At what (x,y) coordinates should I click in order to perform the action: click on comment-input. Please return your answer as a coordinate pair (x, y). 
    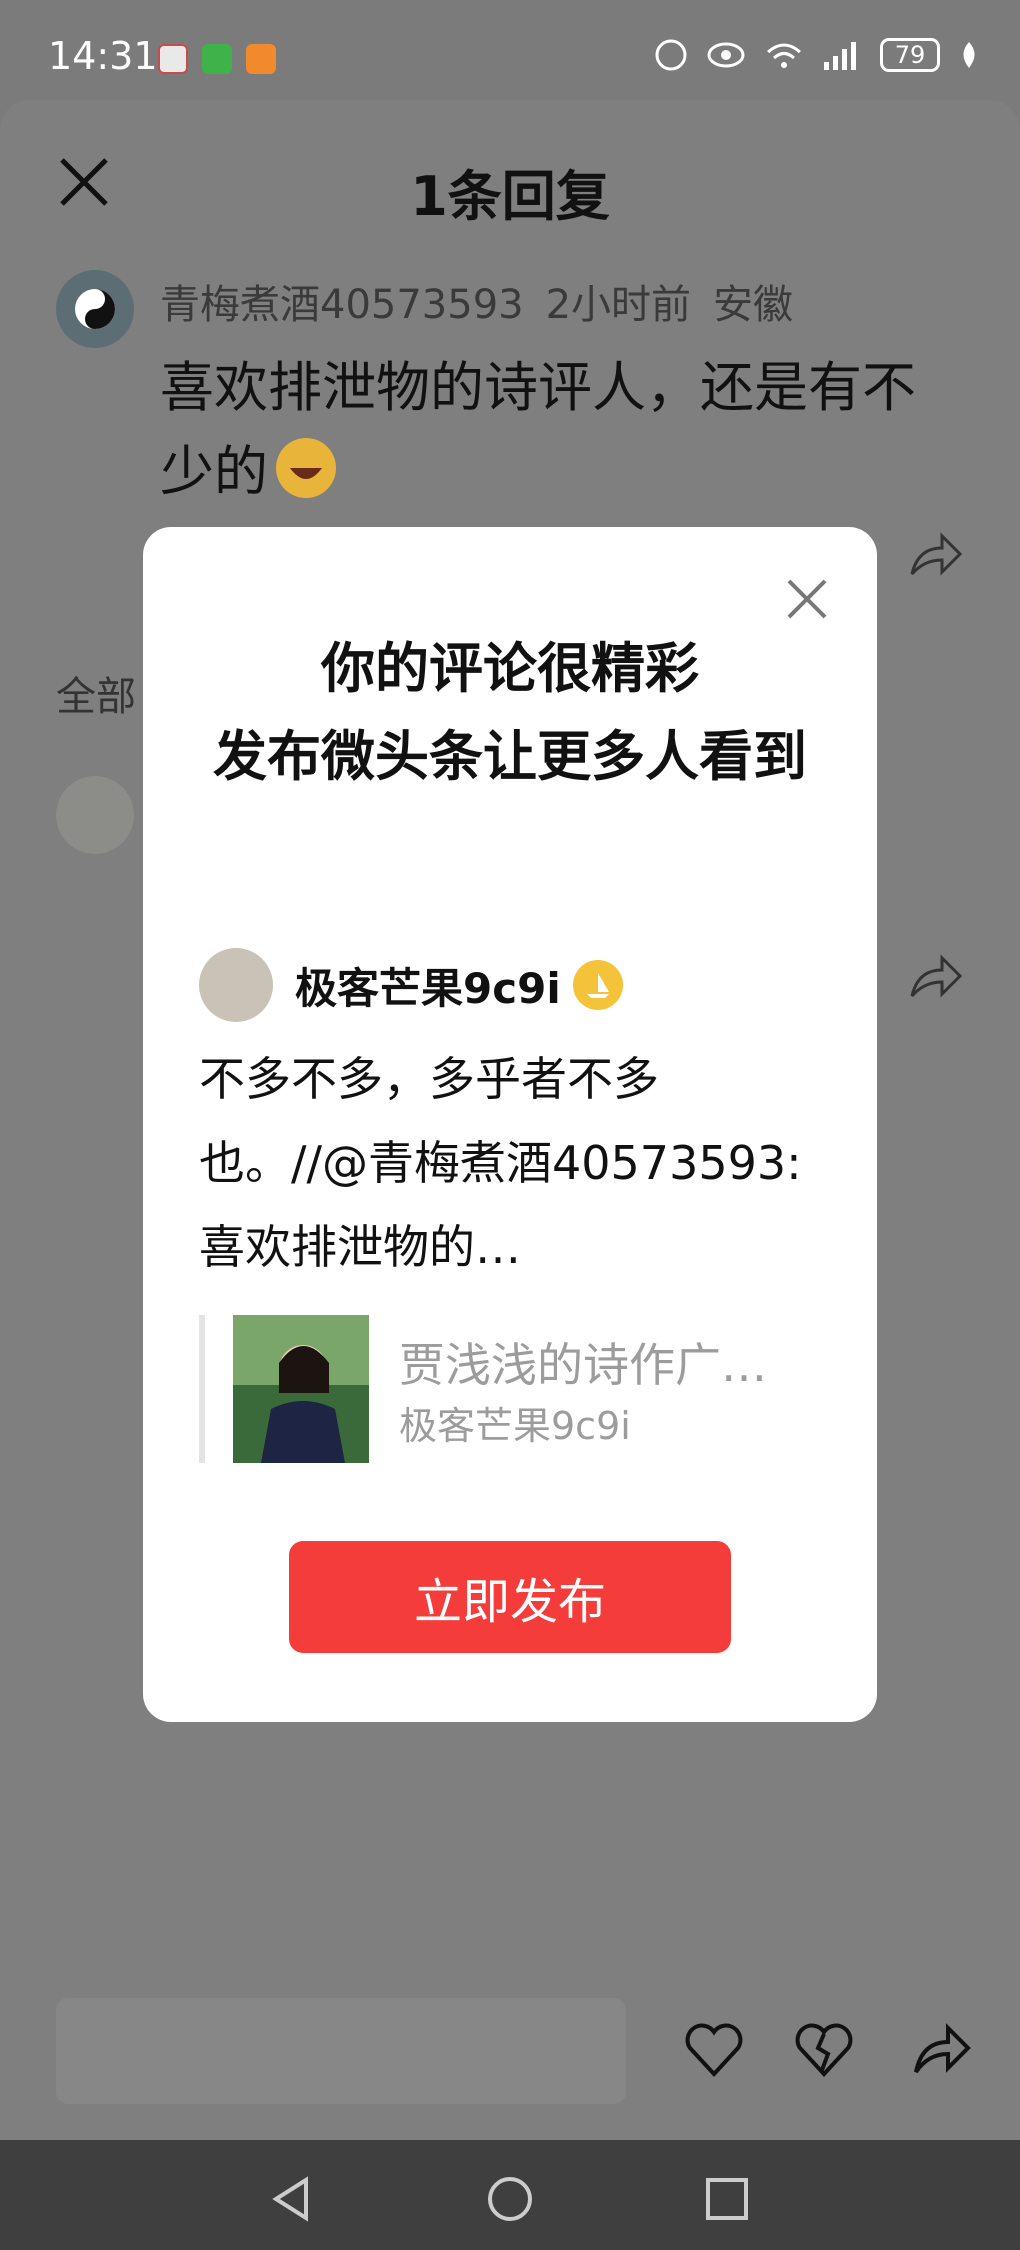
    Looking at the image, I should click on (341, 2051).